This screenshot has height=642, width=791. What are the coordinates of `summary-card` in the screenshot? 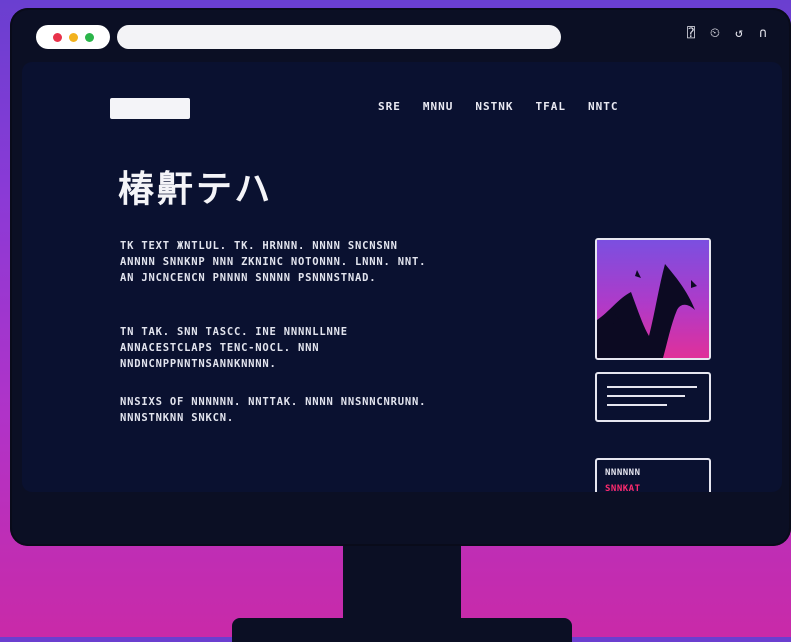 It's located at (653, 397).